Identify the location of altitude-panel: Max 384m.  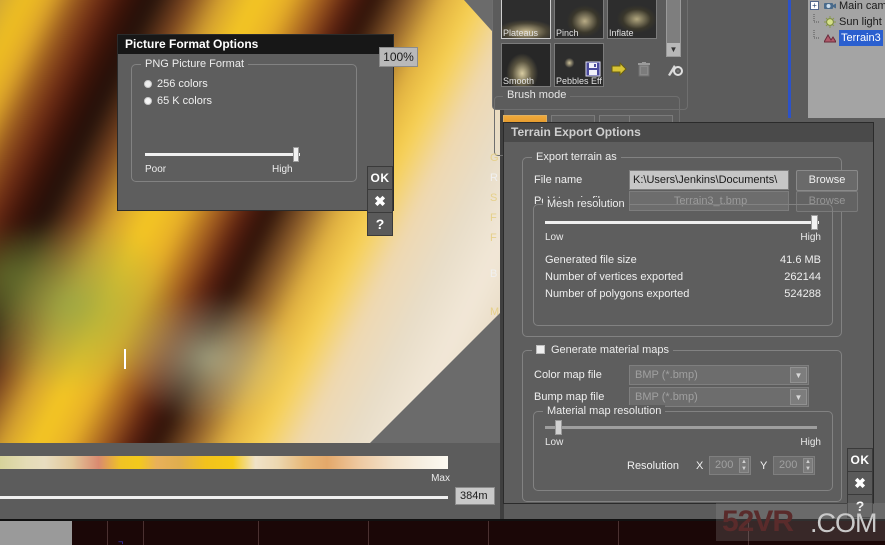
(250, 494).